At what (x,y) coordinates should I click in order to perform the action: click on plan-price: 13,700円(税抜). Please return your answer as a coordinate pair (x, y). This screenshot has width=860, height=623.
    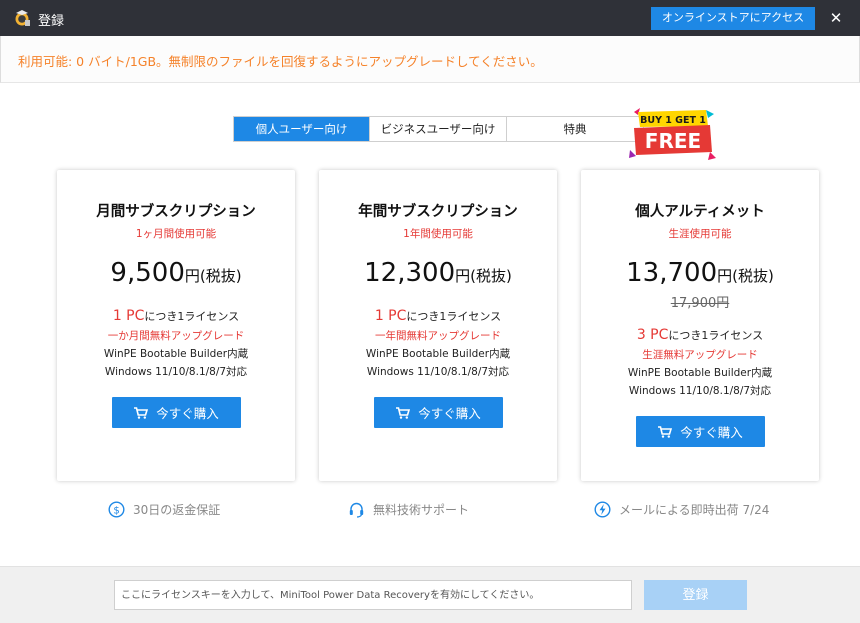
    Looking at the image, I should click on (700, 273).